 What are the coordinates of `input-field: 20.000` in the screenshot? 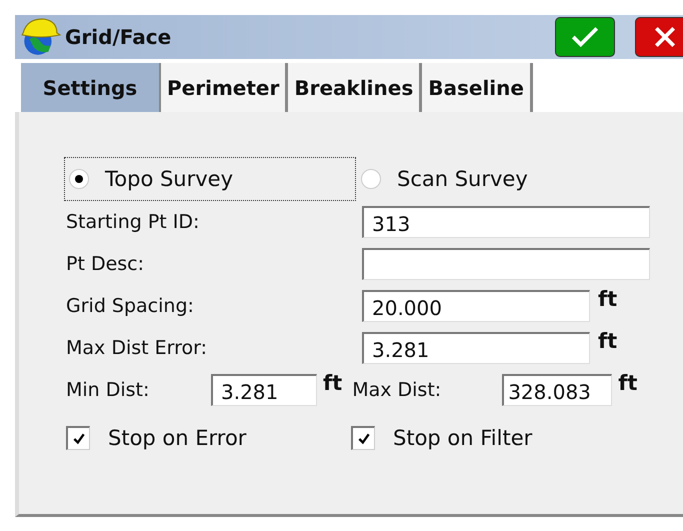 It's located at (476, 306).